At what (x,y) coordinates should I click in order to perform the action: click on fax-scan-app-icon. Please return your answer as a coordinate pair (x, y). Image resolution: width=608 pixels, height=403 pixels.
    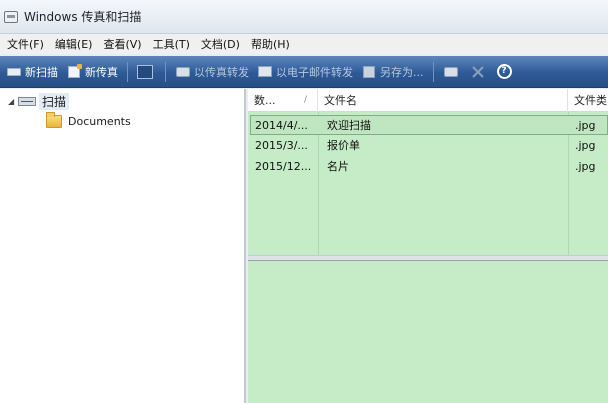
    Looking at the image, I should click on (11, 16).